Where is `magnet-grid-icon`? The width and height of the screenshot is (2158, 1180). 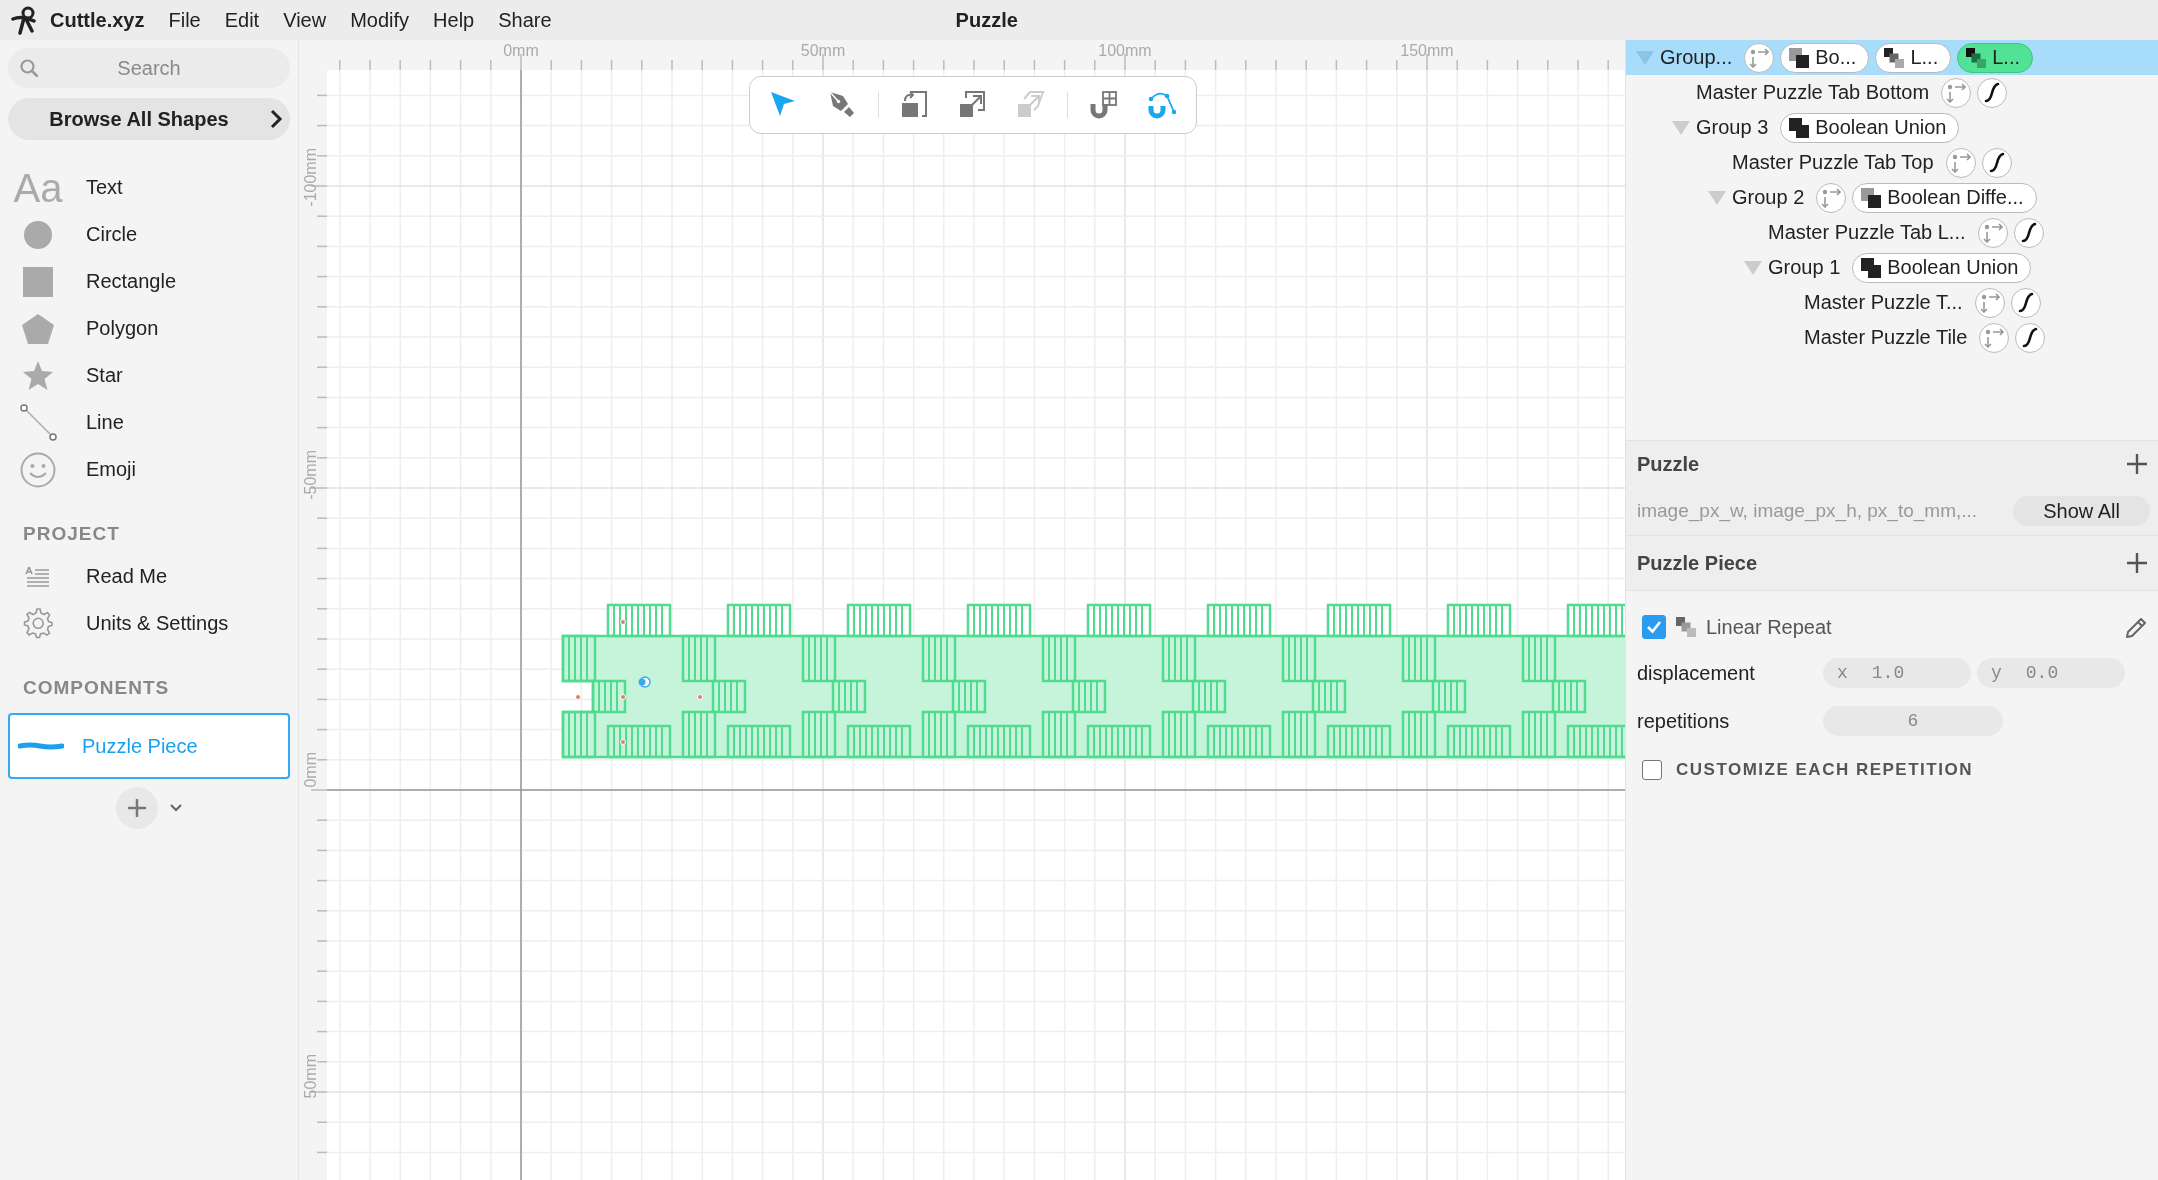
magnet-grid-icon is located at coordinates (1104, 105).